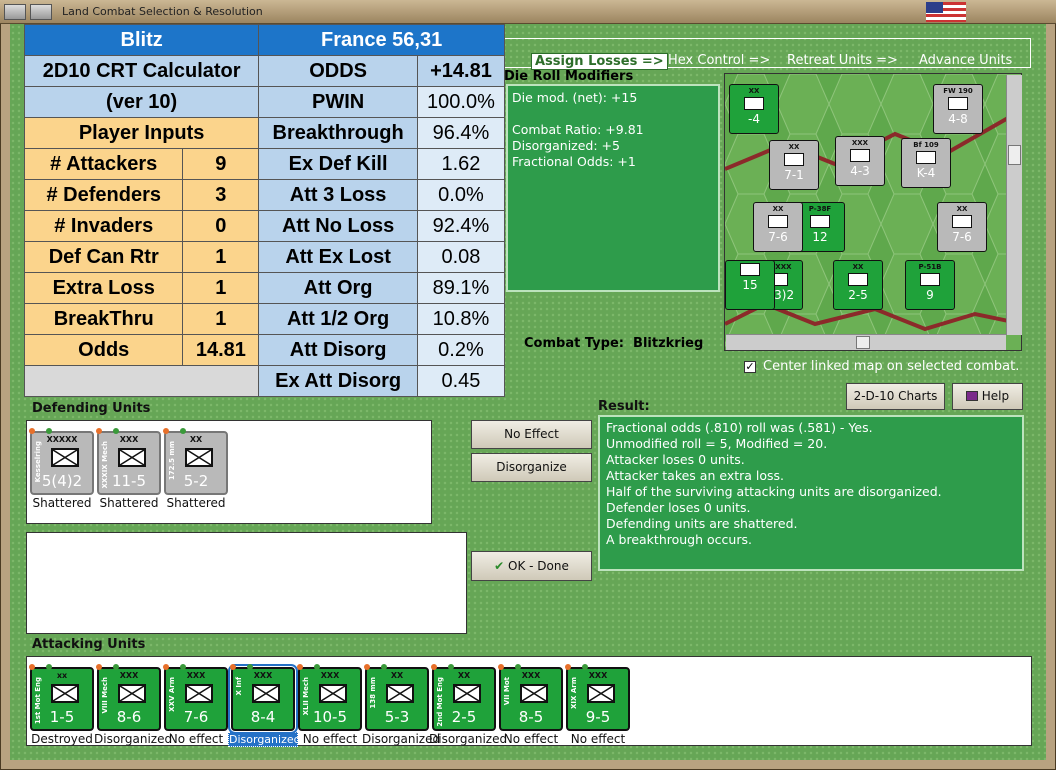 This screenshot has height=770, width=1056. Describe the element at coordinates (668, 343) in the screenshot. I see `combat-type-value: Blitzkrieg` at that location.